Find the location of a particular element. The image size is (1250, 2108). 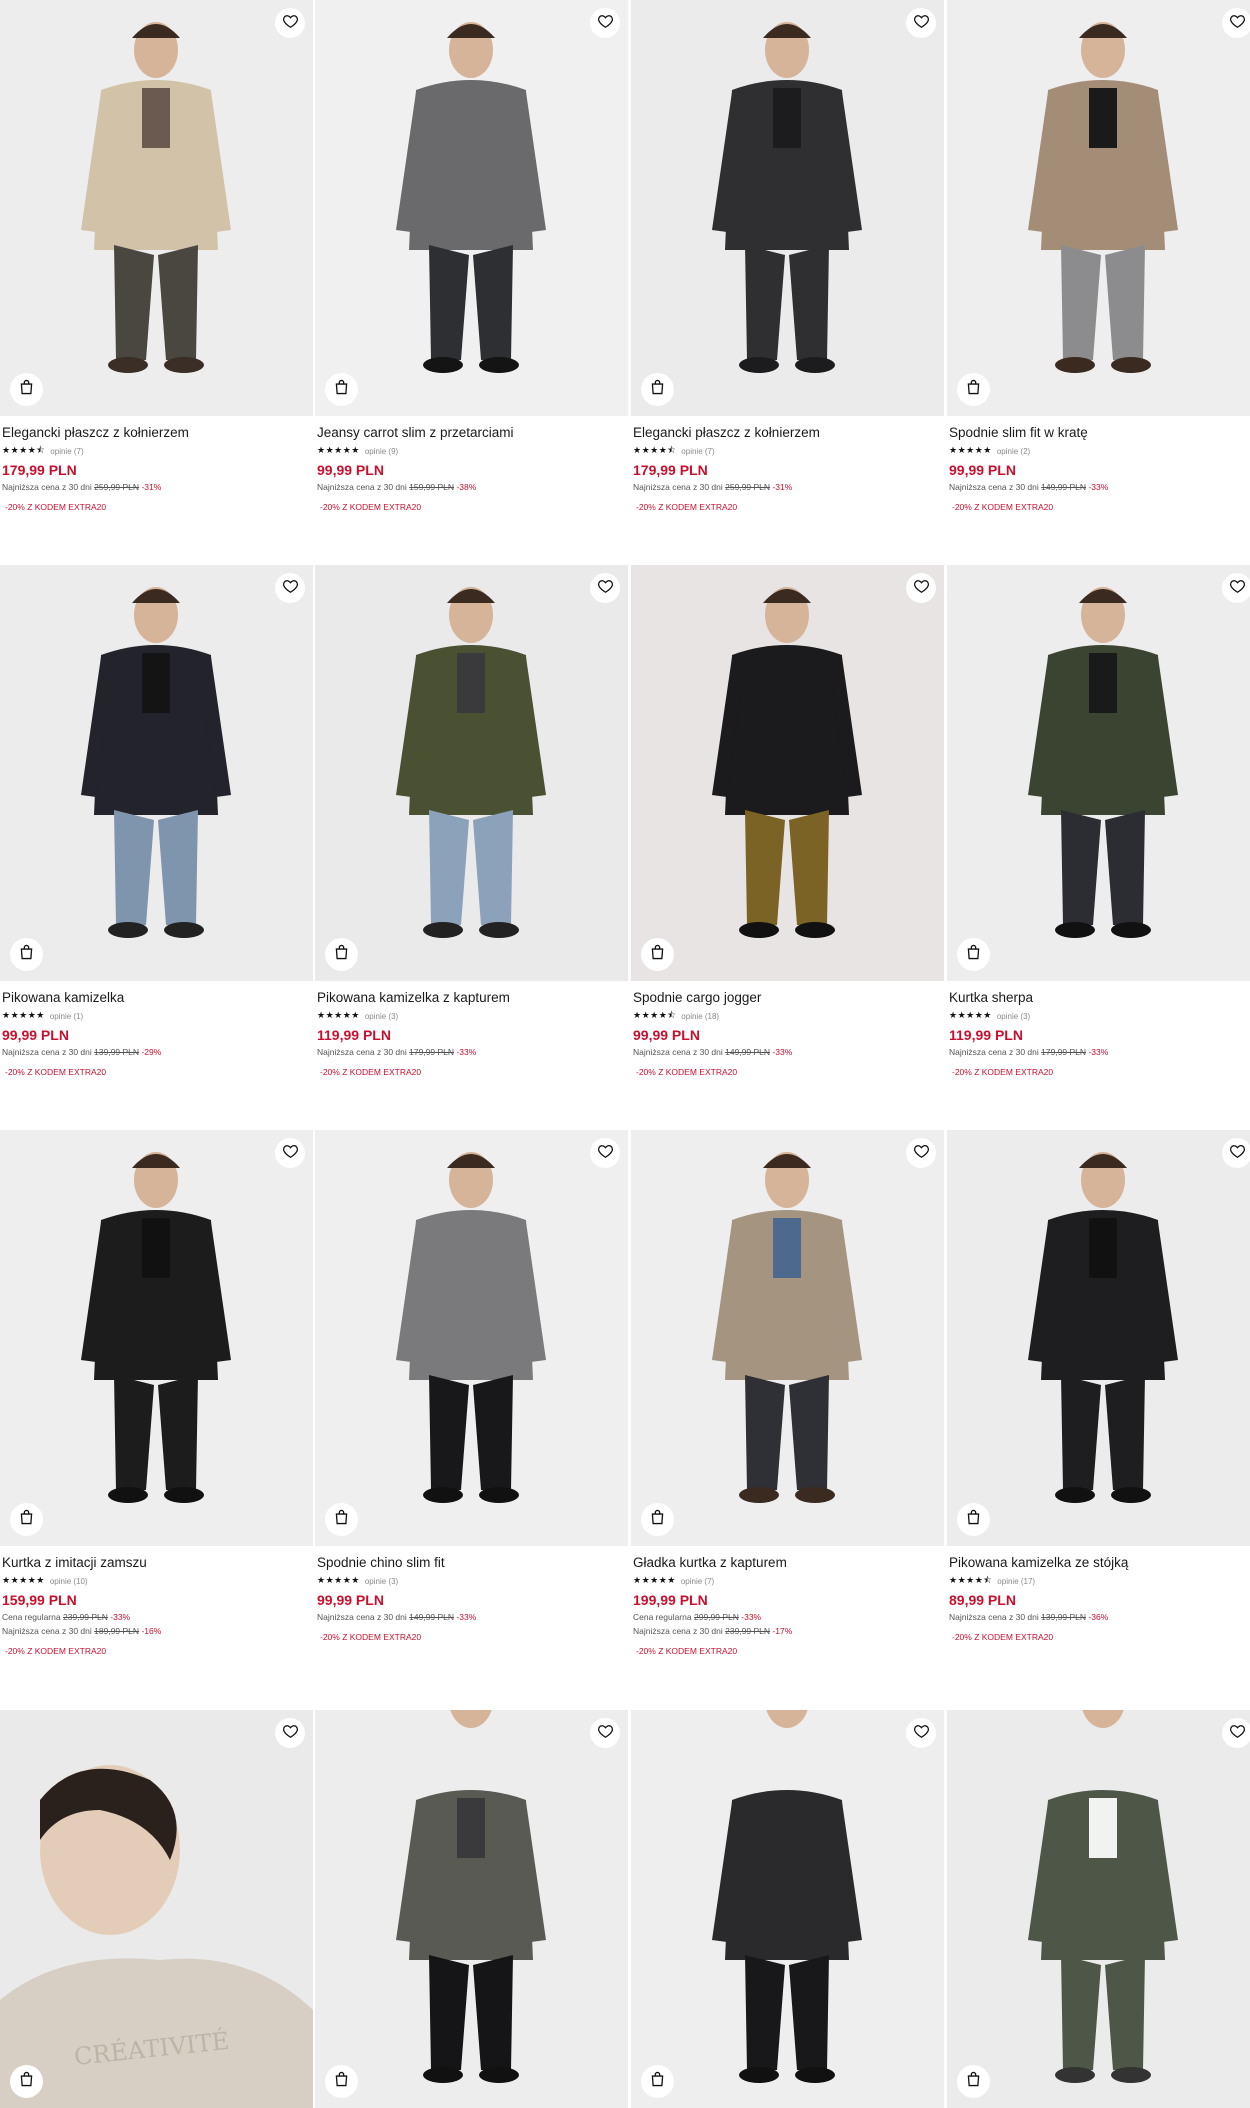

product-image: CRÉATIVITÉ is located at coordinates (156, 1909).